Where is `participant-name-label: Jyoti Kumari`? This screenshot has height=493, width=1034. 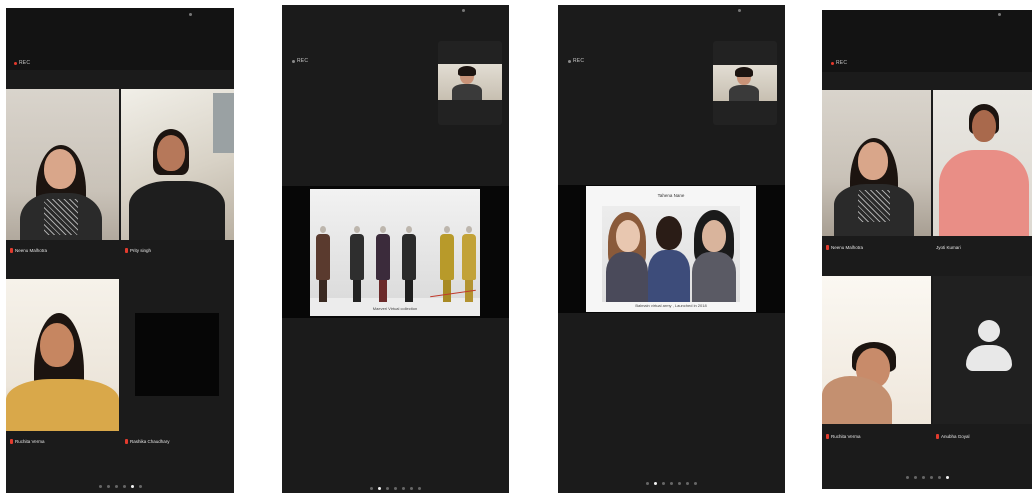
participant-name-label: Jyoti Kumari is located at coordinates (948, 247).